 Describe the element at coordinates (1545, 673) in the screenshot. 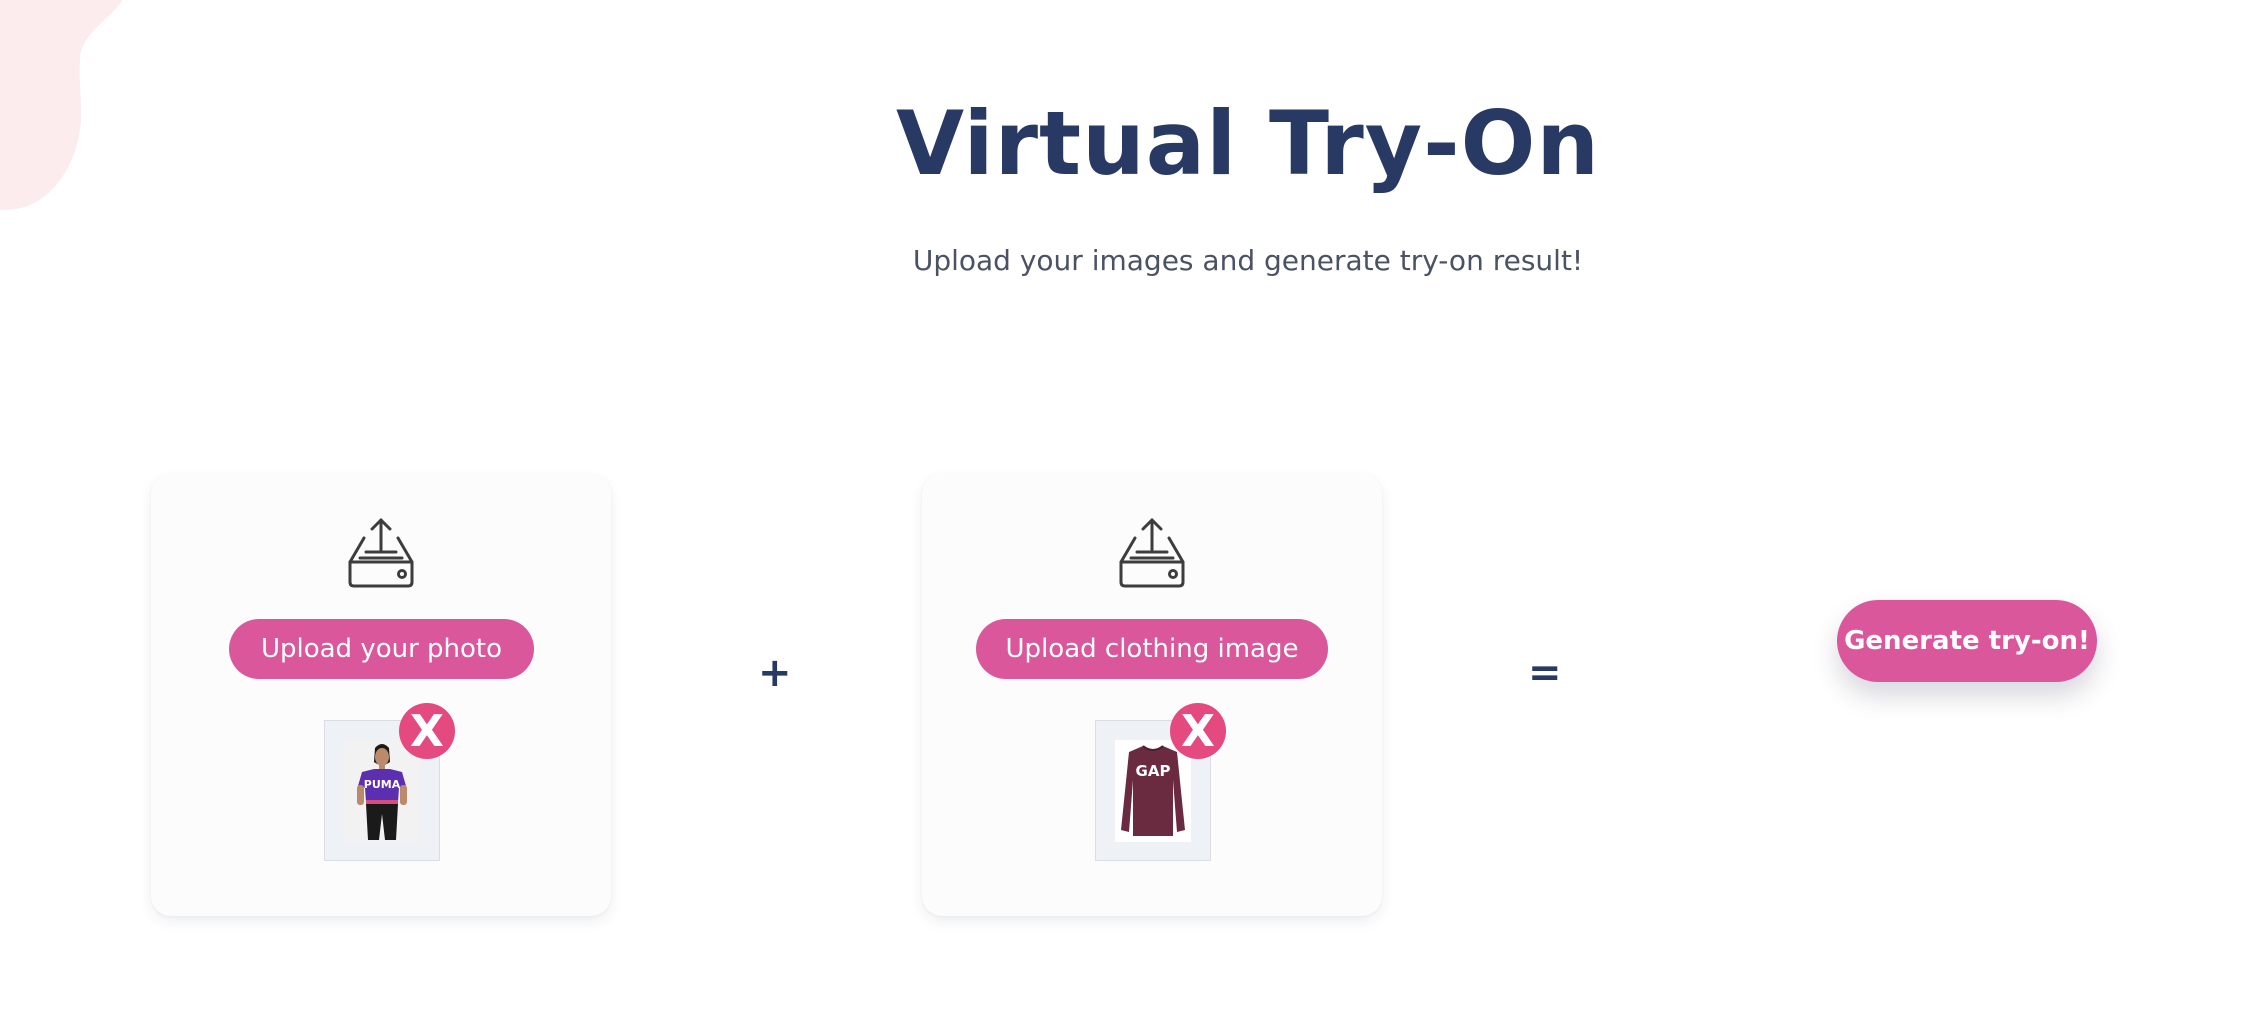

I see `equals-operator: =` at that location.